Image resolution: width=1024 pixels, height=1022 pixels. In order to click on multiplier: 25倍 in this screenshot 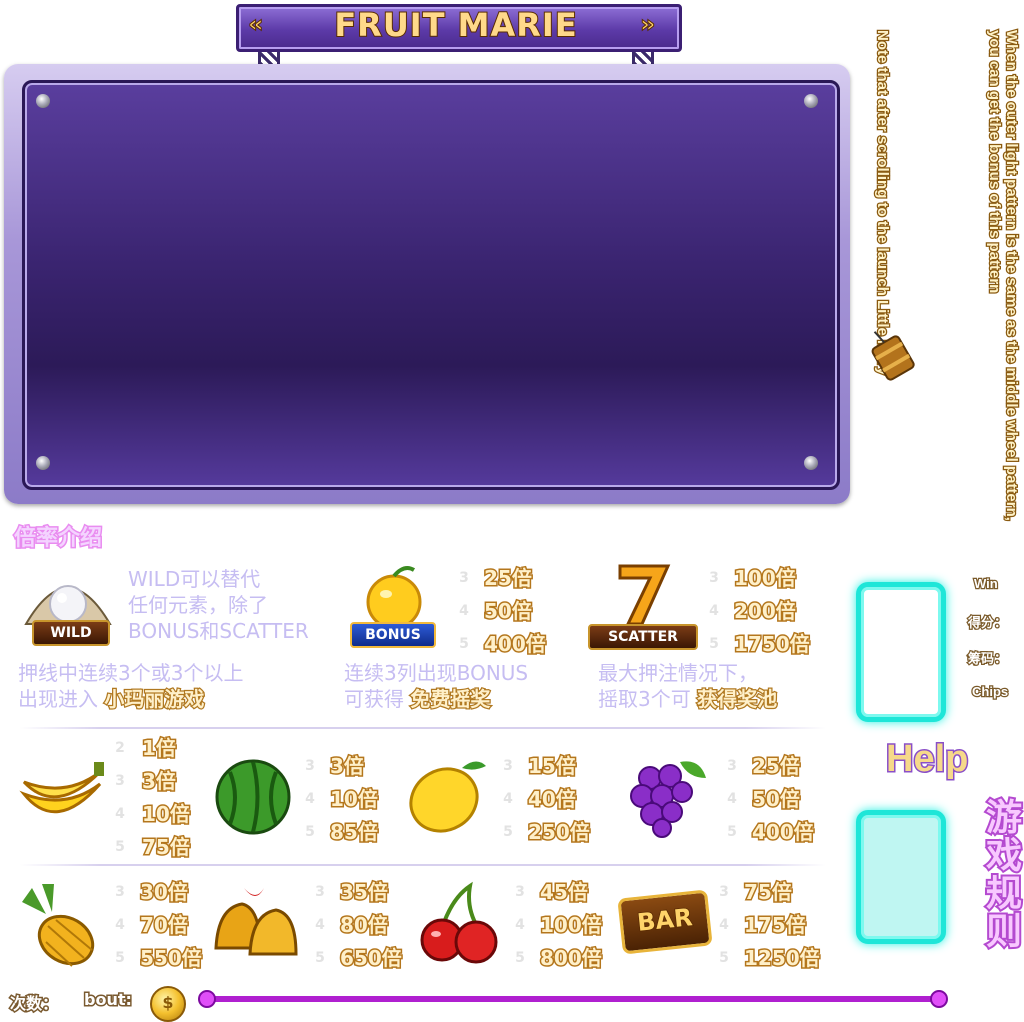, I will do `click(776, 766)`.